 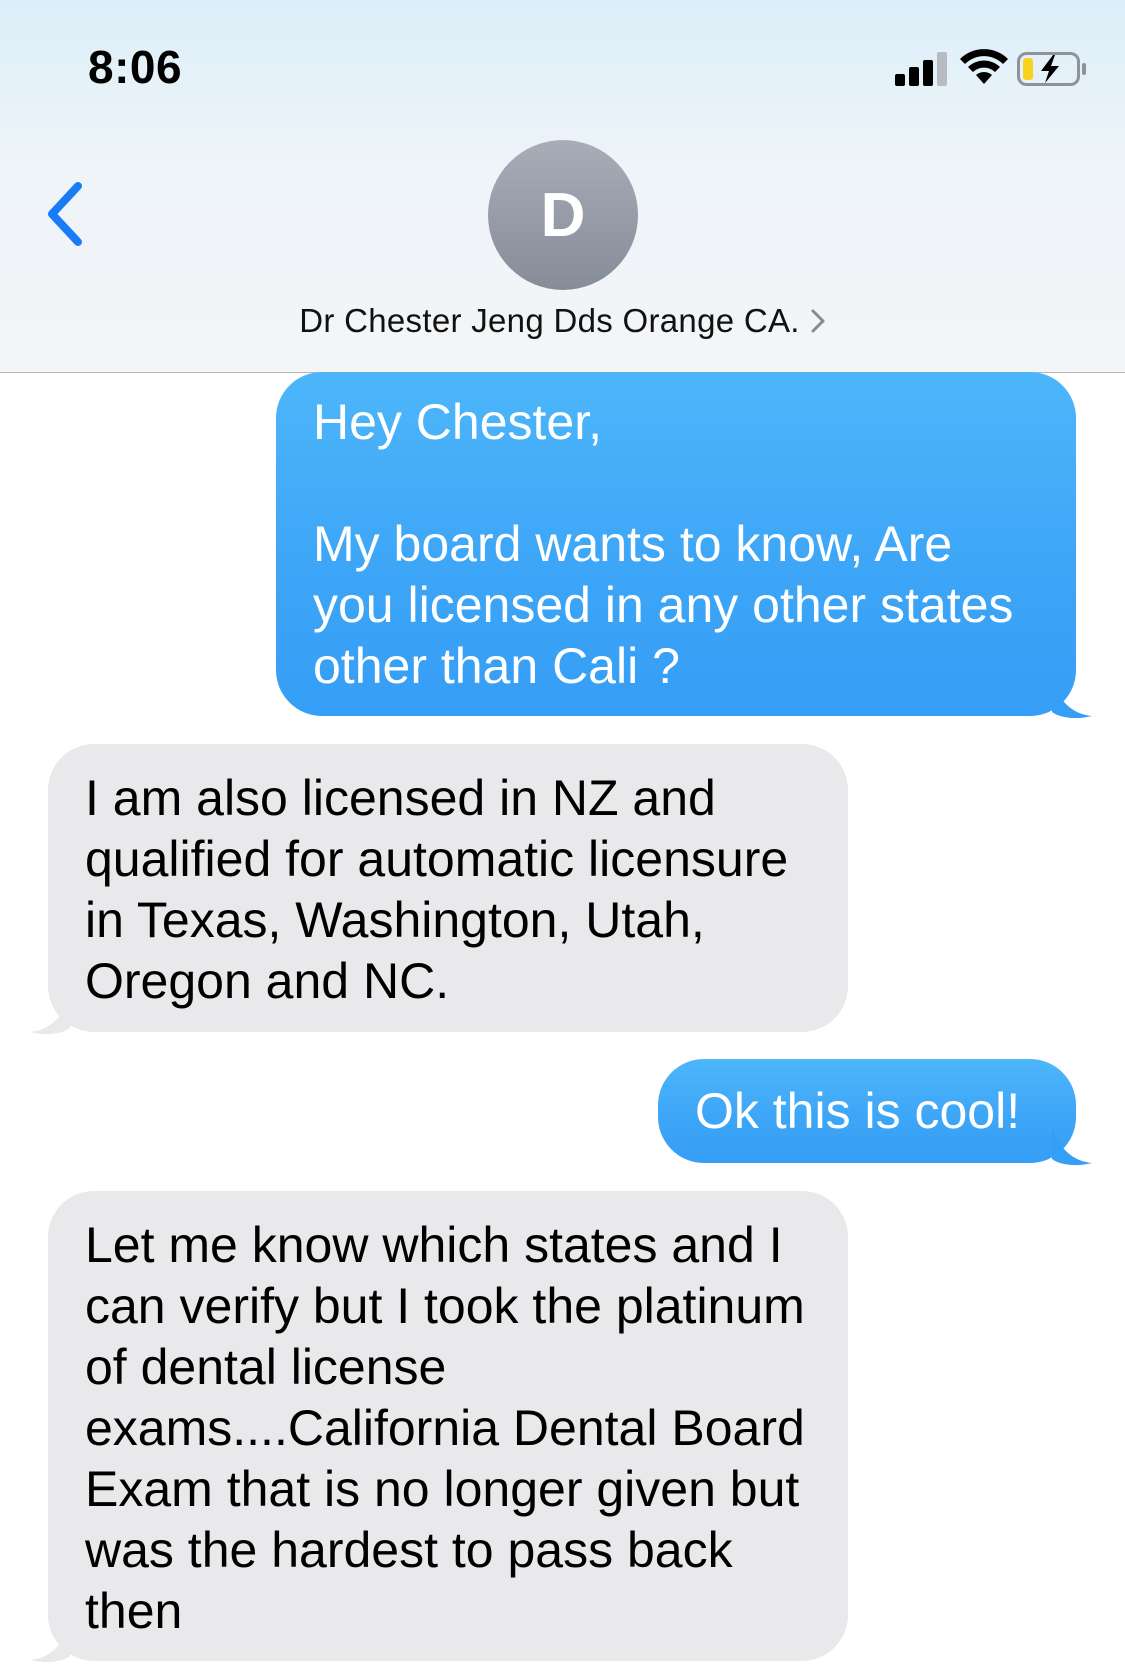 I want to click on wifi-icon, so click(x=984, y=66).